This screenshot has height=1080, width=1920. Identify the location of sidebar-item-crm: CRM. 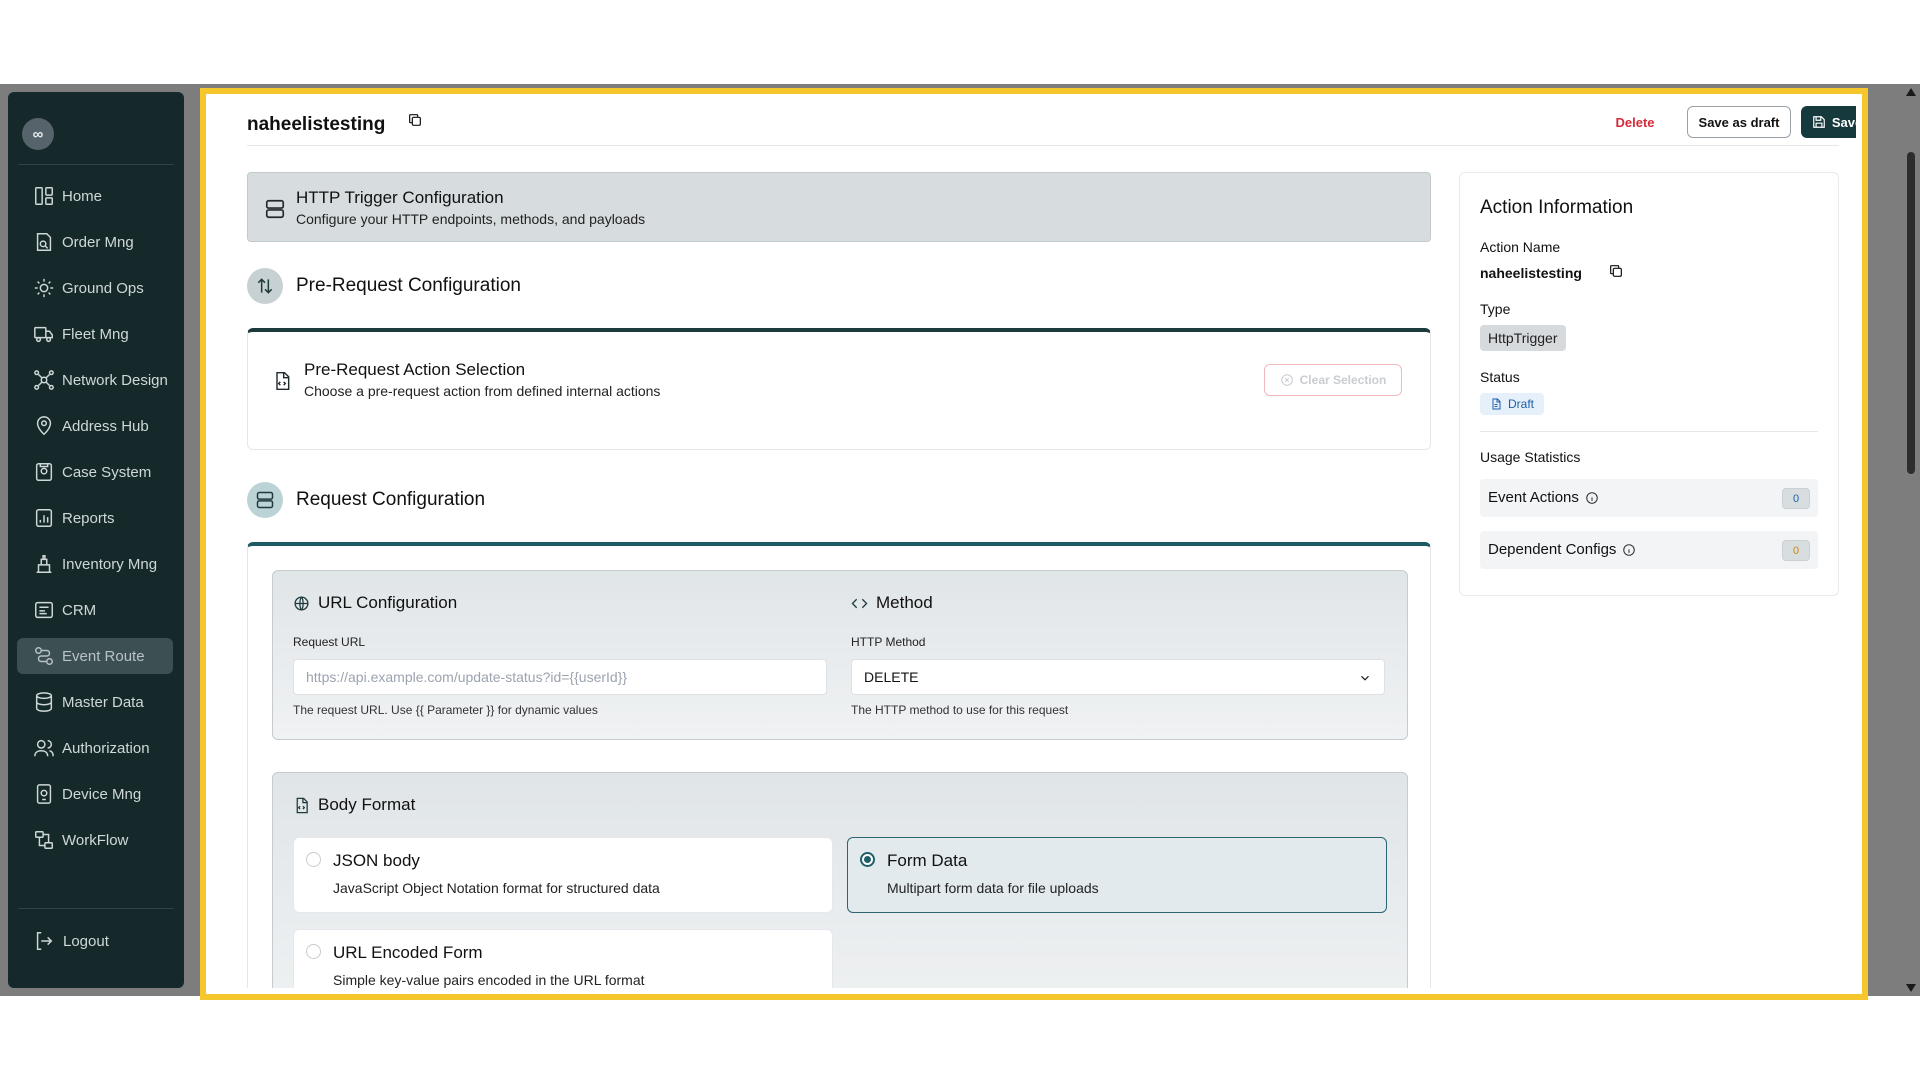
(95, 610).